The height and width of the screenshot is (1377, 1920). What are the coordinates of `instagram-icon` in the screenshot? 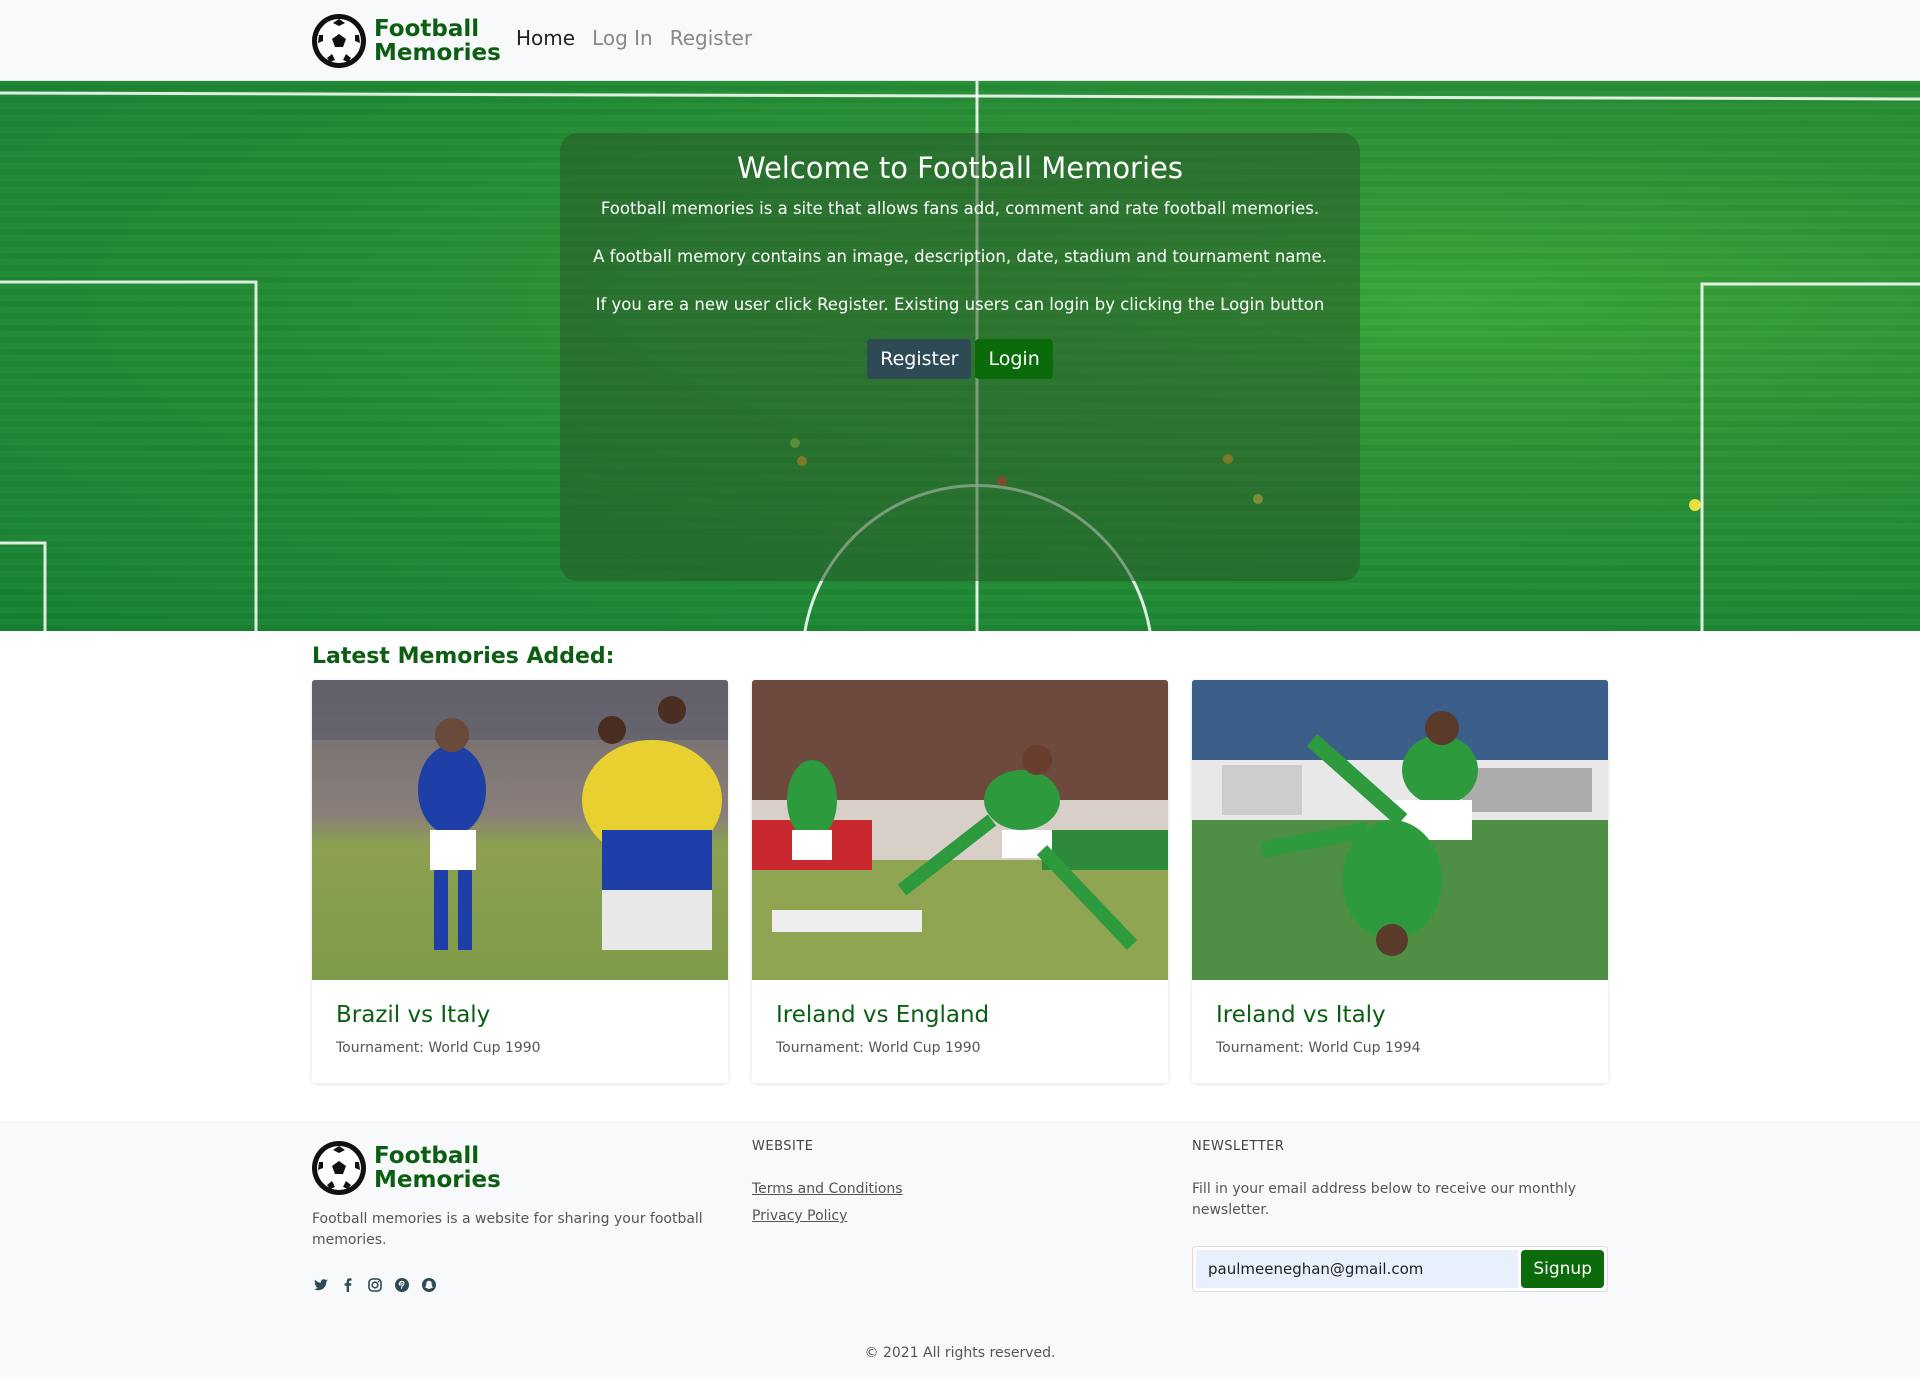 It's located at (374, 1285).